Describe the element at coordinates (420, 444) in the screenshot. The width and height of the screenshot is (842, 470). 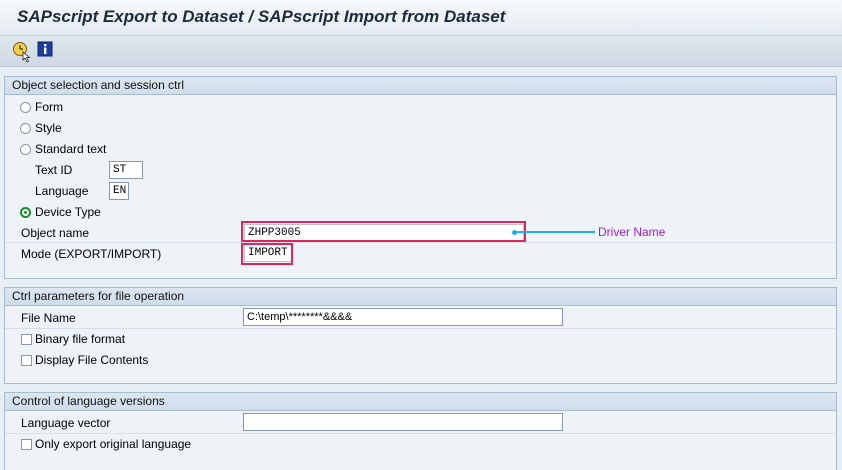
I see `only-export-row: Only export original language` at that location.